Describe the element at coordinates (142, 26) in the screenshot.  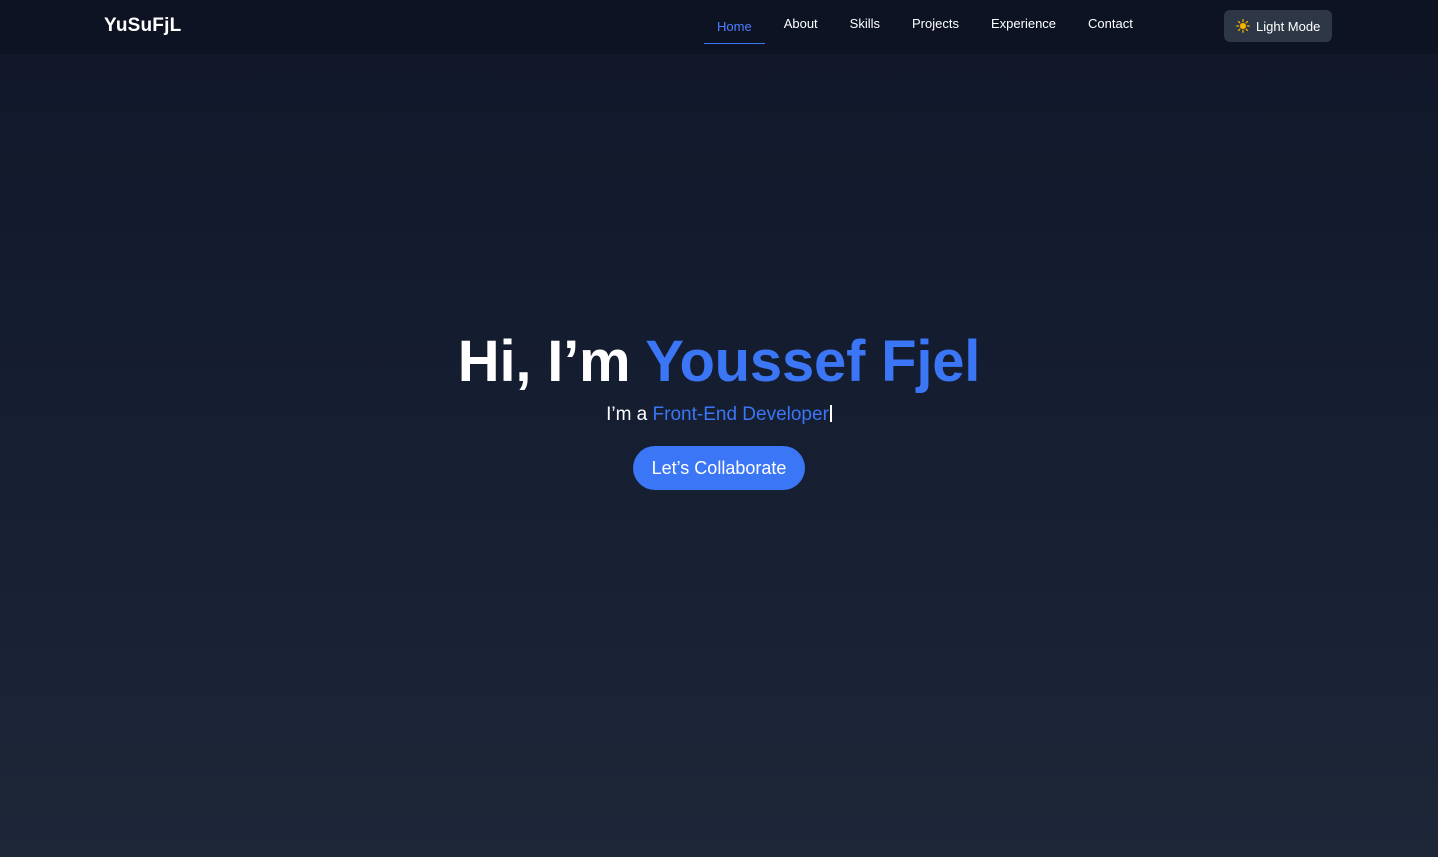
I see `site-logo: YuSuFjL` at that location.